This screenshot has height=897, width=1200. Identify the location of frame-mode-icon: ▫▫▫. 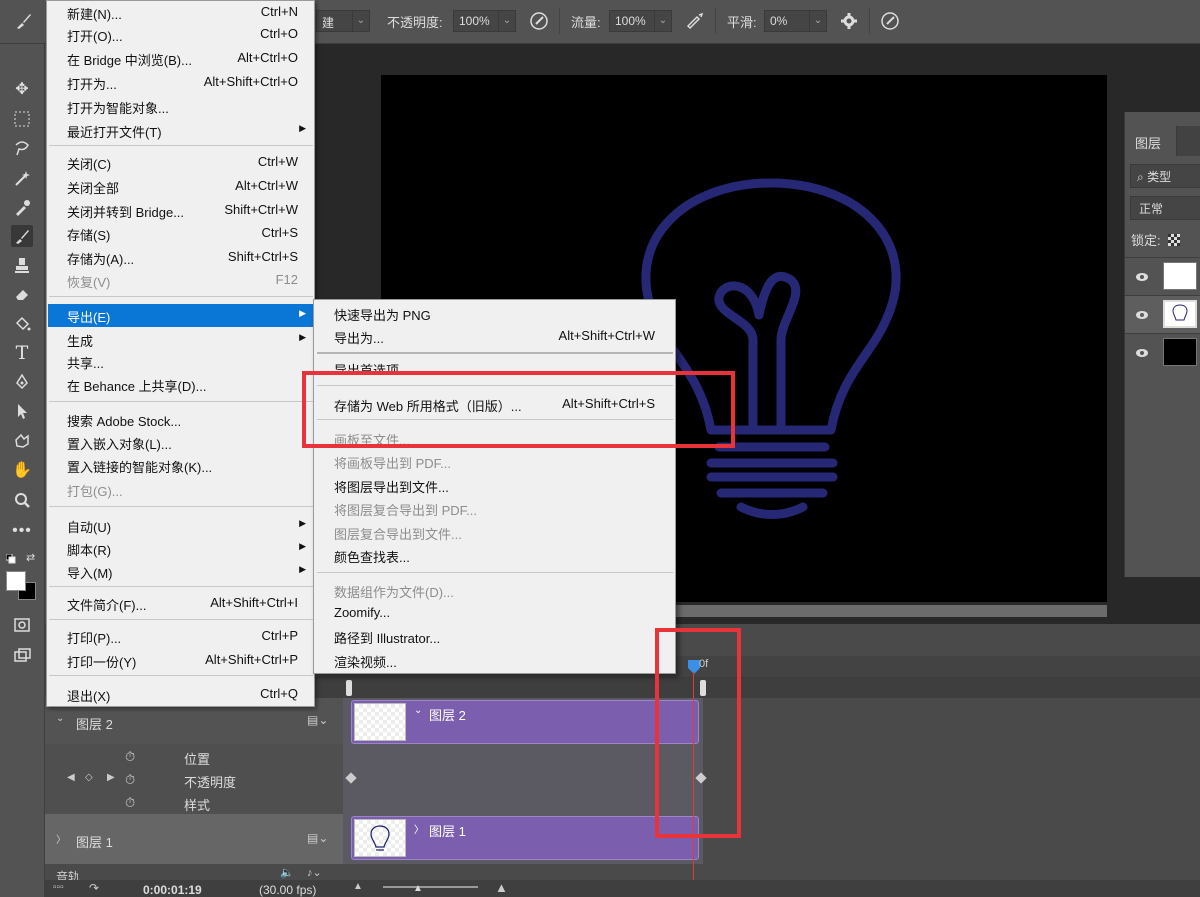
(58, 887).